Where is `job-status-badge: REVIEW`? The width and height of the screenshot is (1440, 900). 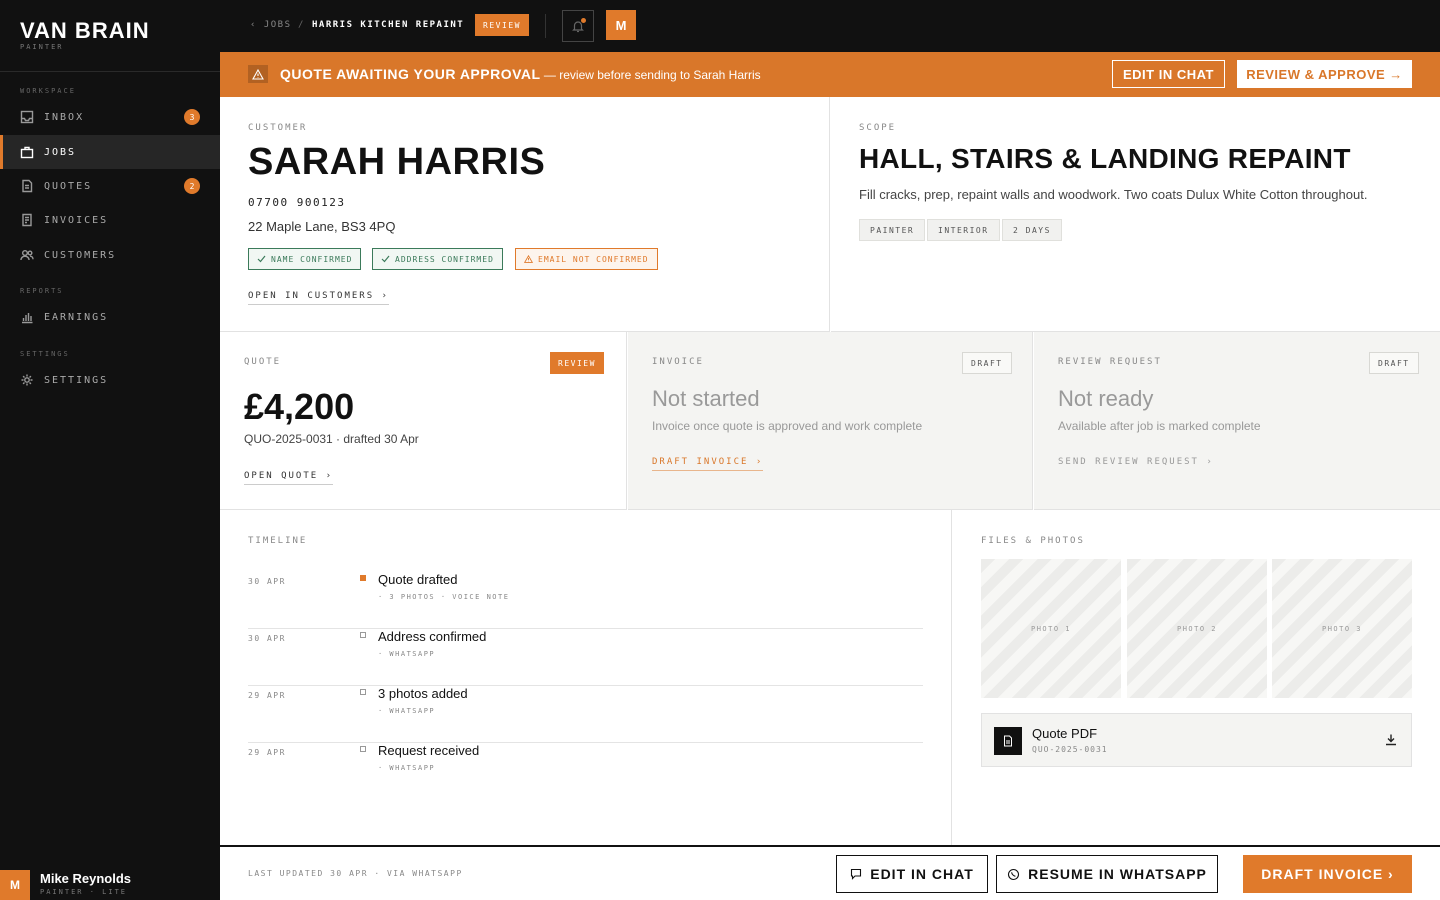
job-status-badge: REVIEW is located at coordinates (502, 25).